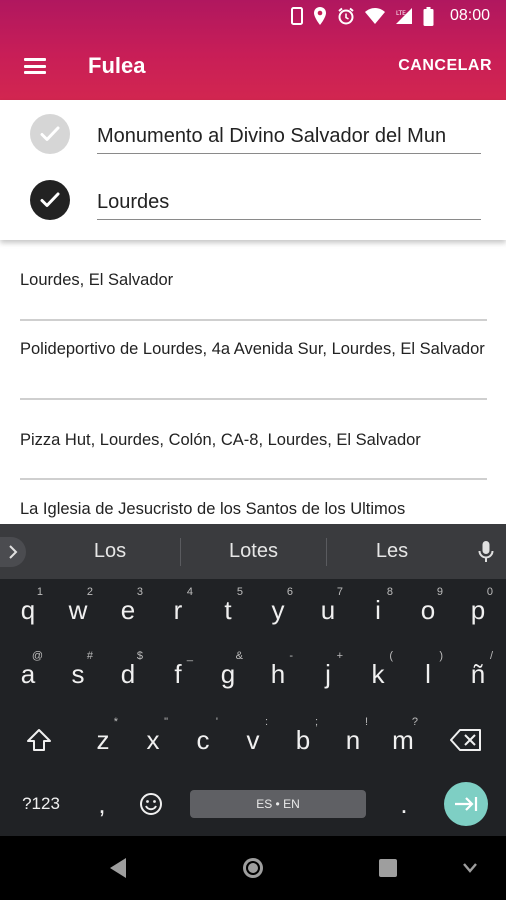  I want to click on menu-button, so click(35, 66).